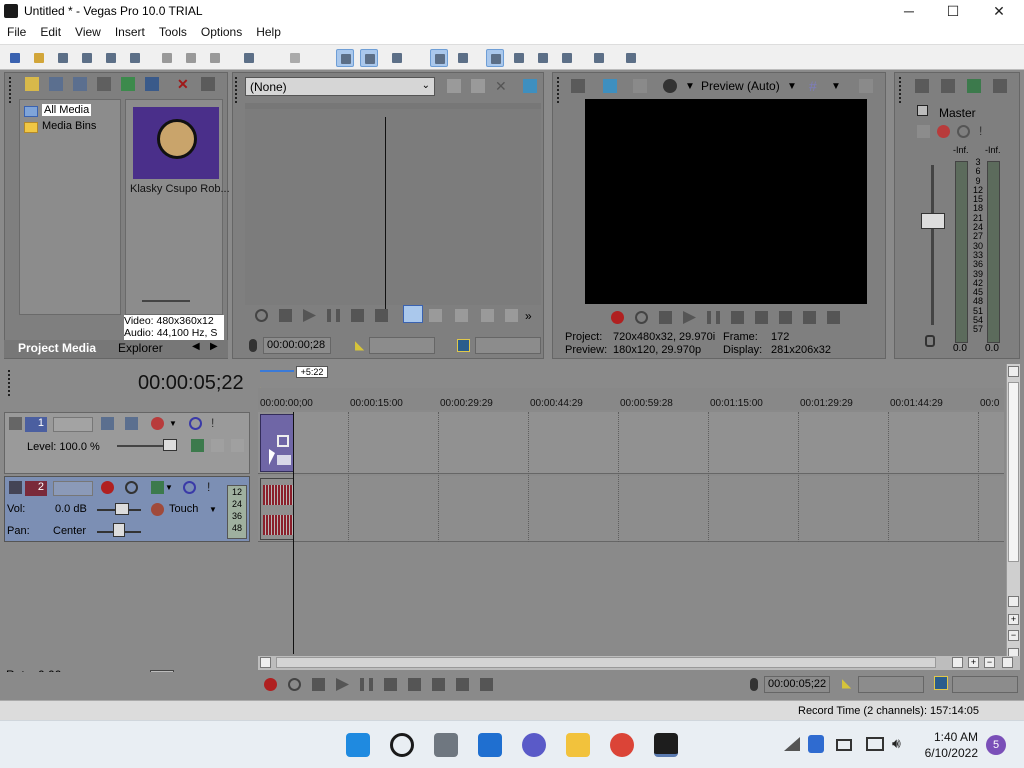 This screenshot has width=1024, height=768. Describe the element at coordinates (754, 684) in the screenshot. I see `timeline-pin-icon` at that location.